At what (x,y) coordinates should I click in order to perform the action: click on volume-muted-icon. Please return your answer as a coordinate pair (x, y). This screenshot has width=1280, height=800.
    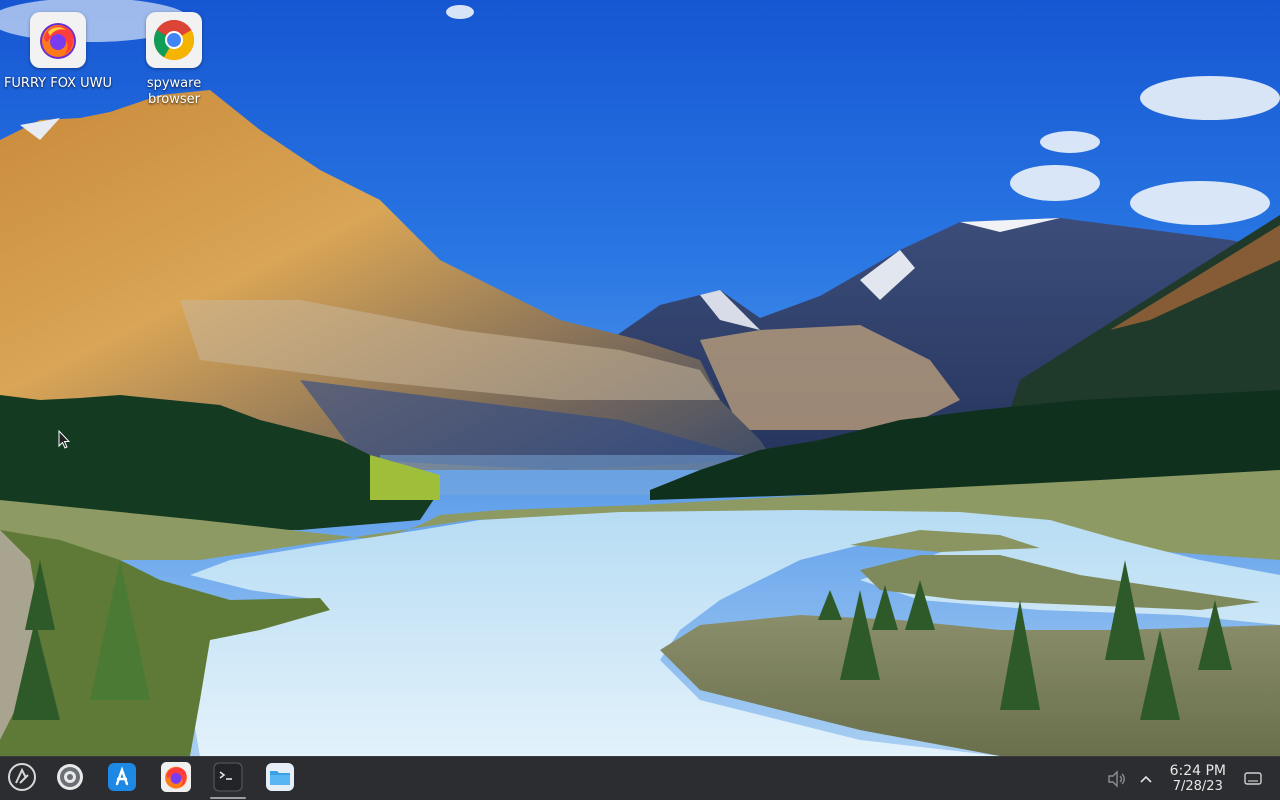
    Looking at the image, I should click on (1117, 778).